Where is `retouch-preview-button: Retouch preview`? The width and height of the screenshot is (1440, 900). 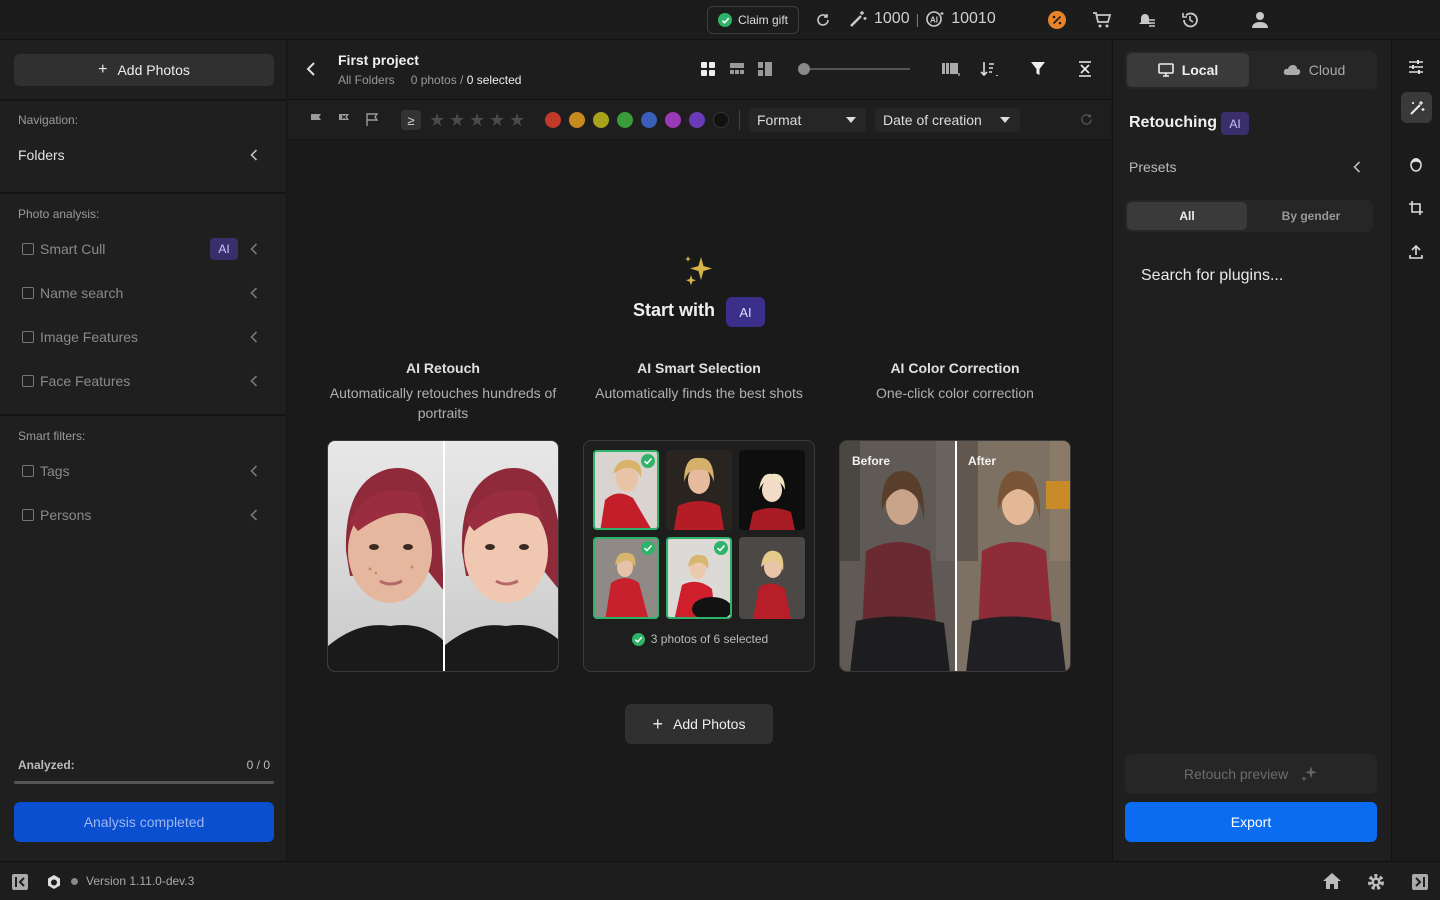 retouch-preview-button: Retouch preview is located at coordinates (1251, 774).